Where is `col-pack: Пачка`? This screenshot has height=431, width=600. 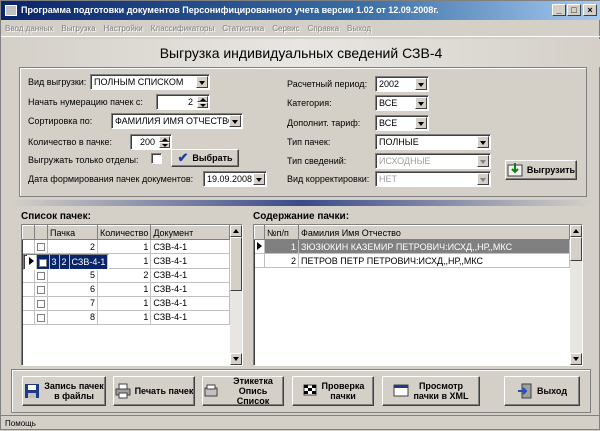 col-pack: Пачка is located at coordinates (72, 232).